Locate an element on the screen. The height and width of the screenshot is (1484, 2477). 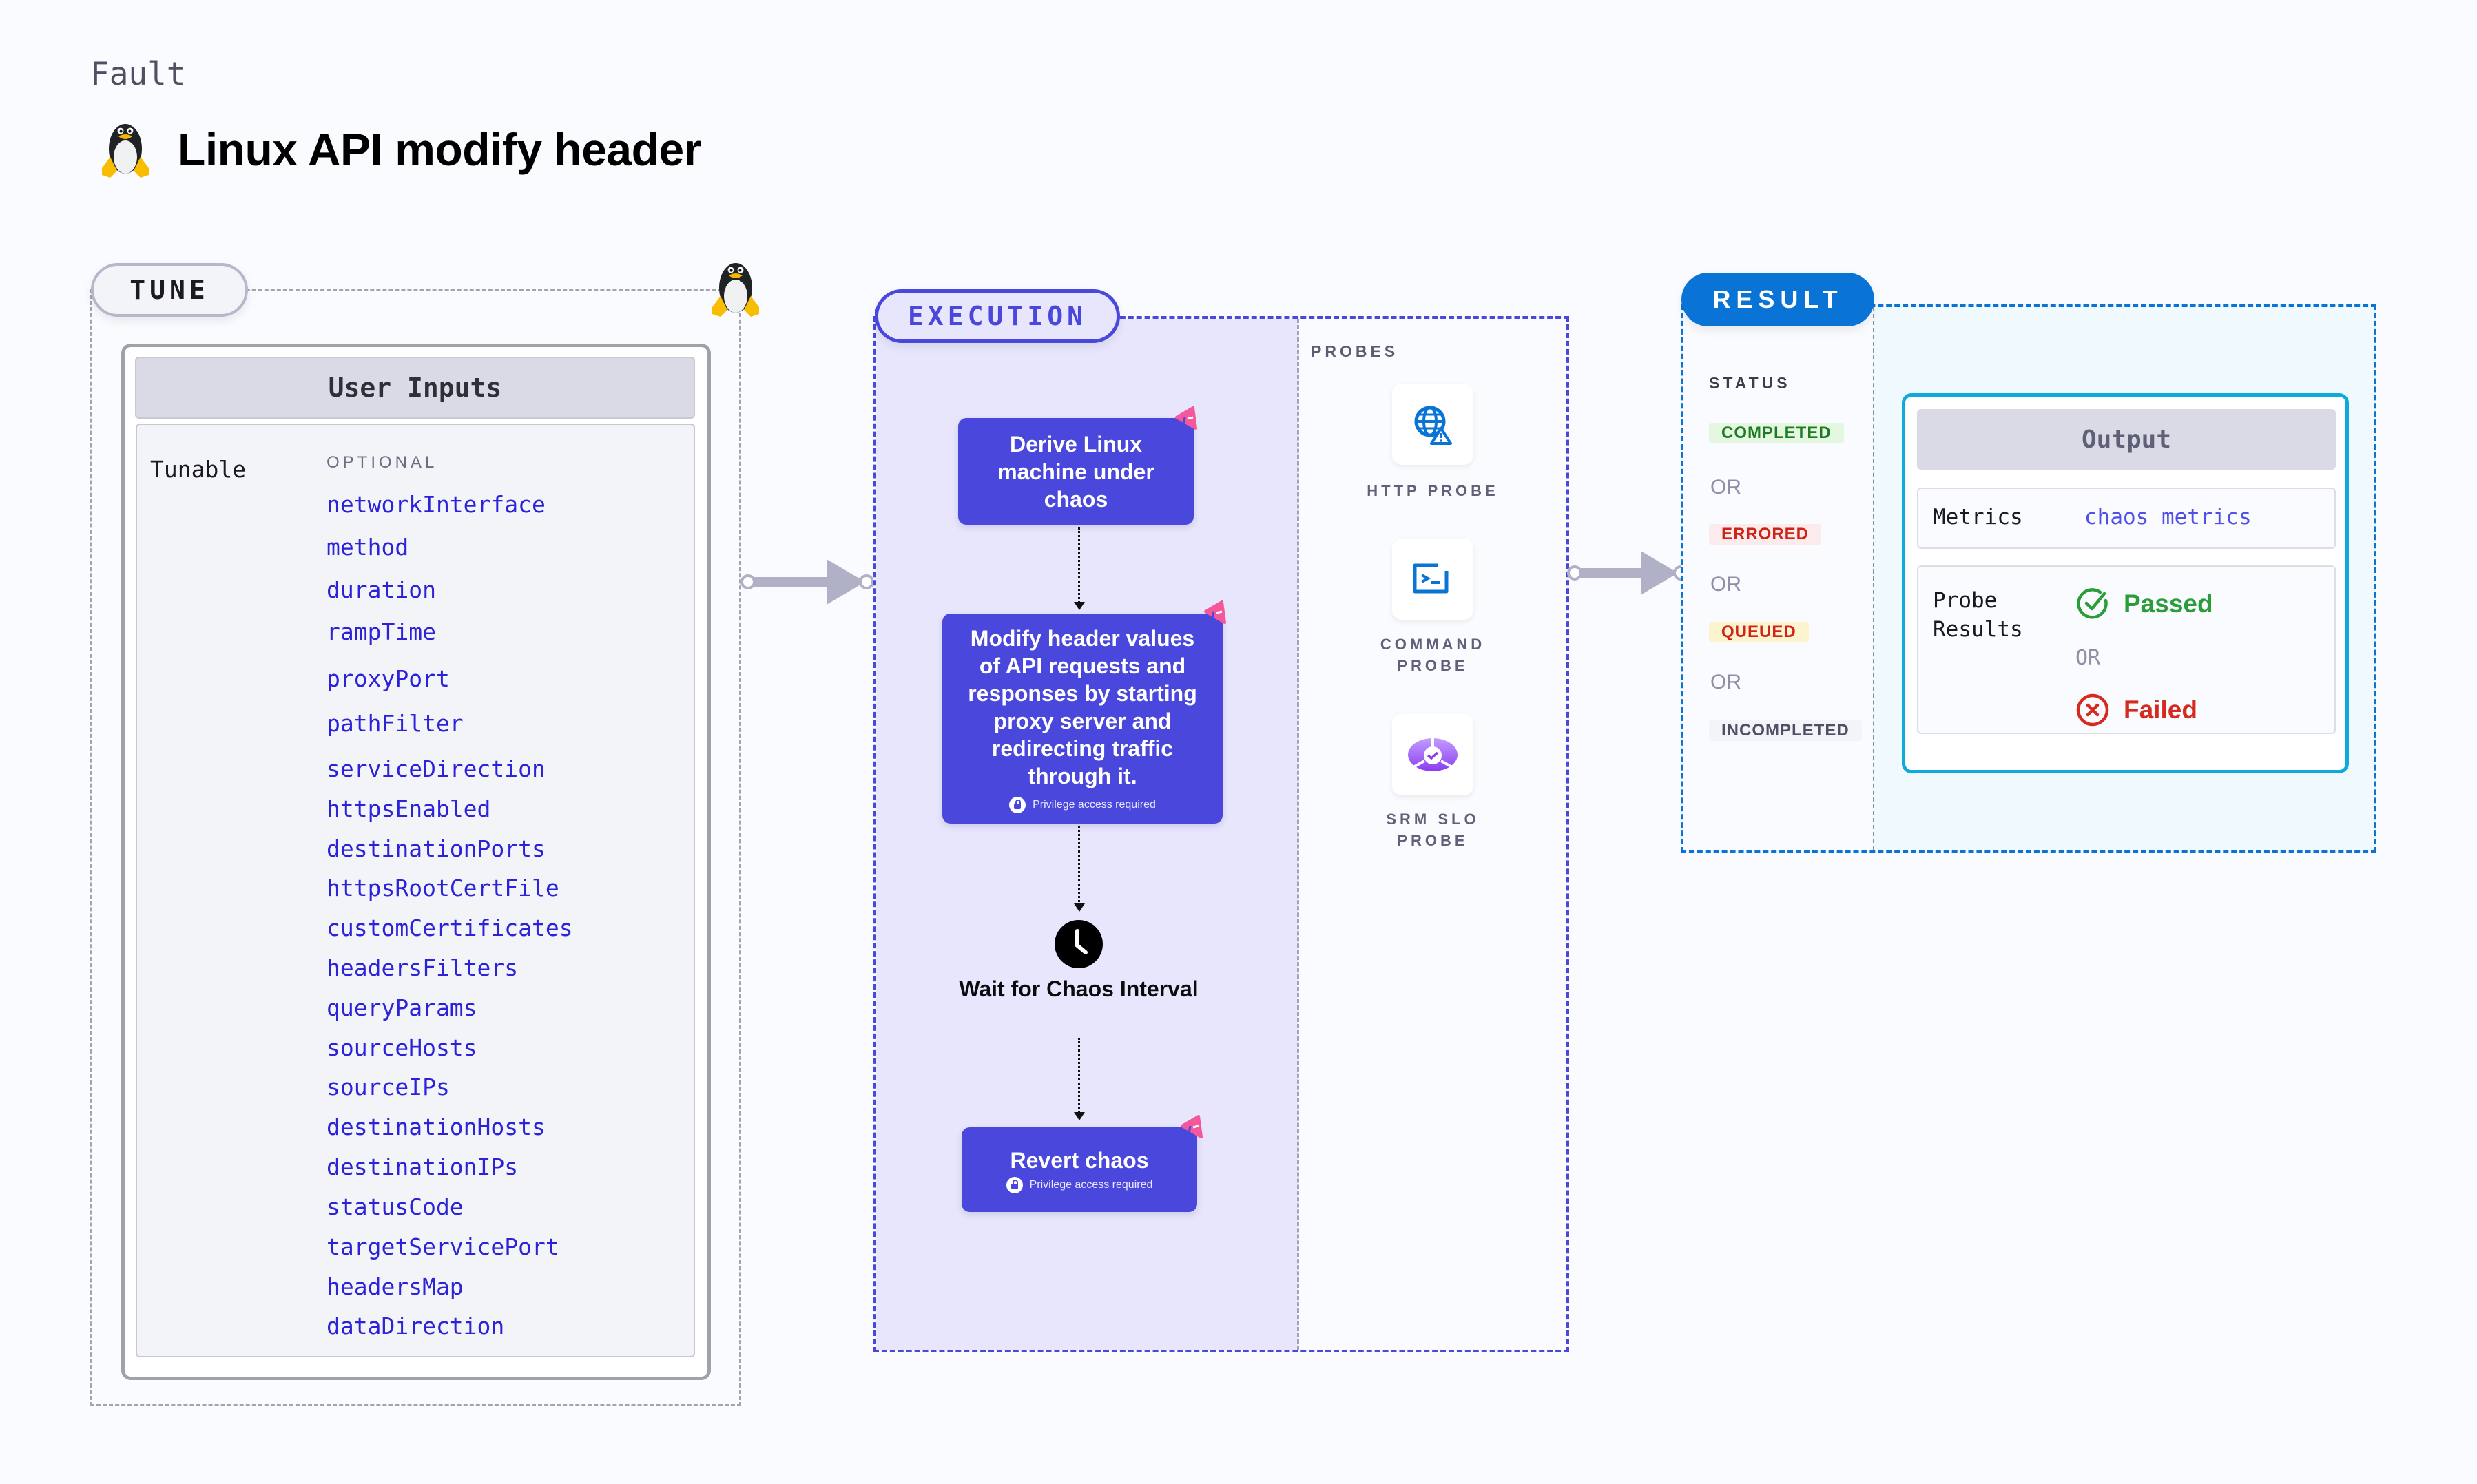
page-header: Linux API modify header is located at coordinates (399, 149).